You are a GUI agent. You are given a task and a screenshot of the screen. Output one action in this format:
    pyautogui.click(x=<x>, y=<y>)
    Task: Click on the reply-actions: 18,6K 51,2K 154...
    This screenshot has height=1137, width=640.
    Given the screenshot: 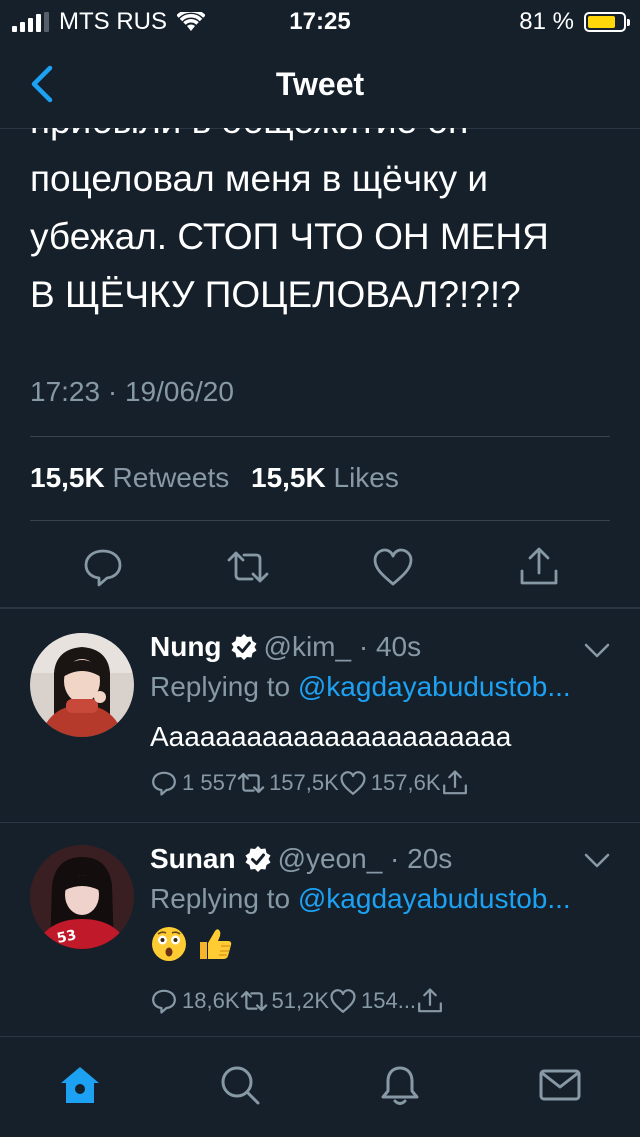 What is the action you would take?
    pyautogui.click(x=297, y=1001)
    